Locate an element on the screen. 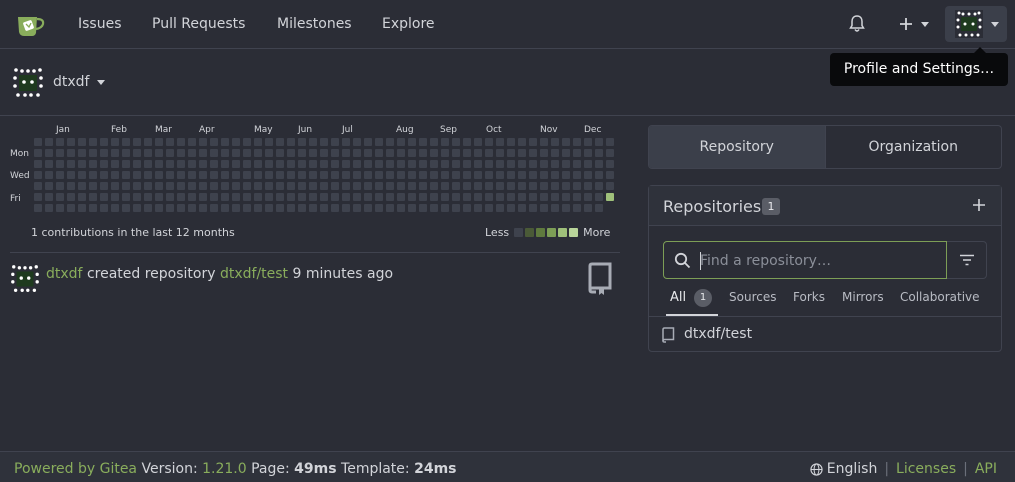 Image resolution: width=1015 pixels, height=482 pixels. subtab-forks: Forks is located at coordinates (809, 297).